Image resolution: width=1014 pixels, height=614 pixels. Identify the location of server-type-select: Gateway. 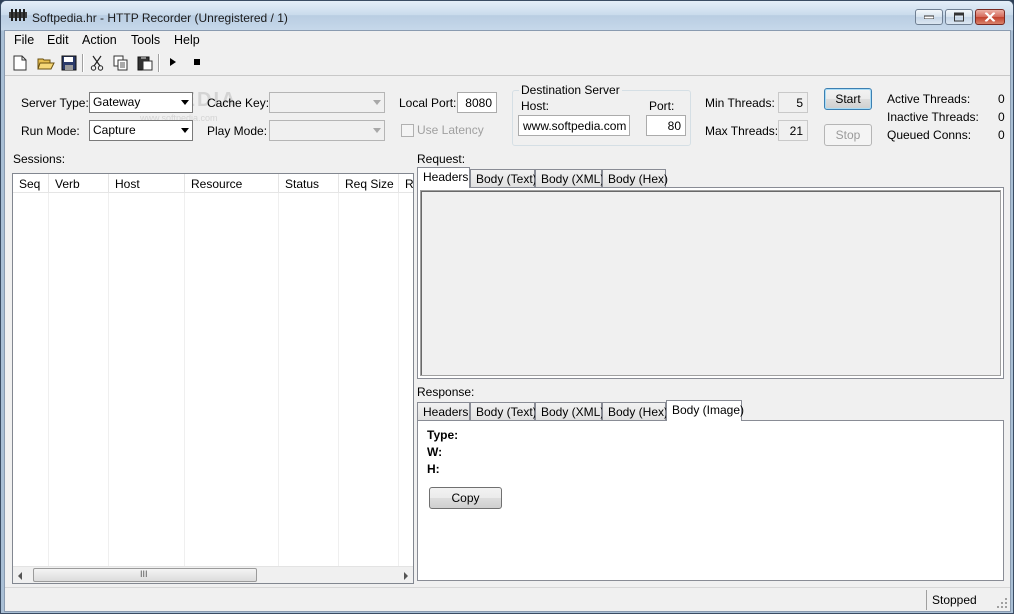
(141, 102).